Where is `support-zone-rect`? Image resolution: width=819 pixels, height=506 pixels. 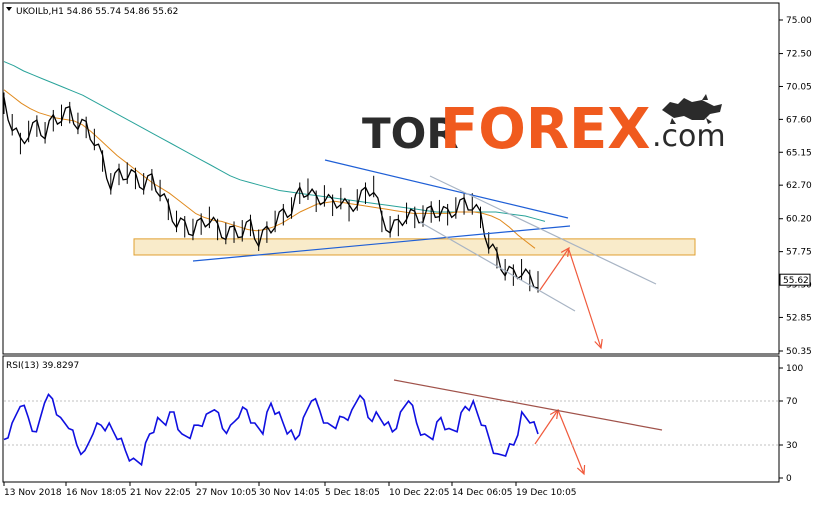
support-zone-rect is located at coordinates (414, 247).